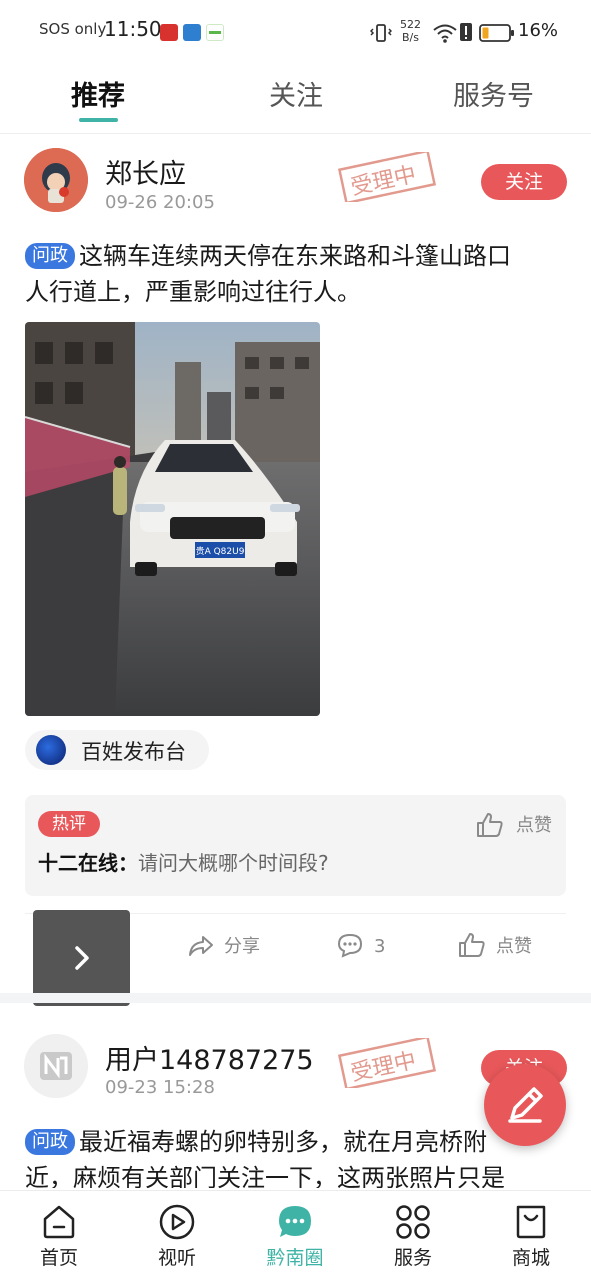 Image resolution: width=591 pixels, height=1281 pixels. What do you see at coordinates (524, 182) in the screenshot?
I see `follow-button: 关注` at bounding box center [524, 182].